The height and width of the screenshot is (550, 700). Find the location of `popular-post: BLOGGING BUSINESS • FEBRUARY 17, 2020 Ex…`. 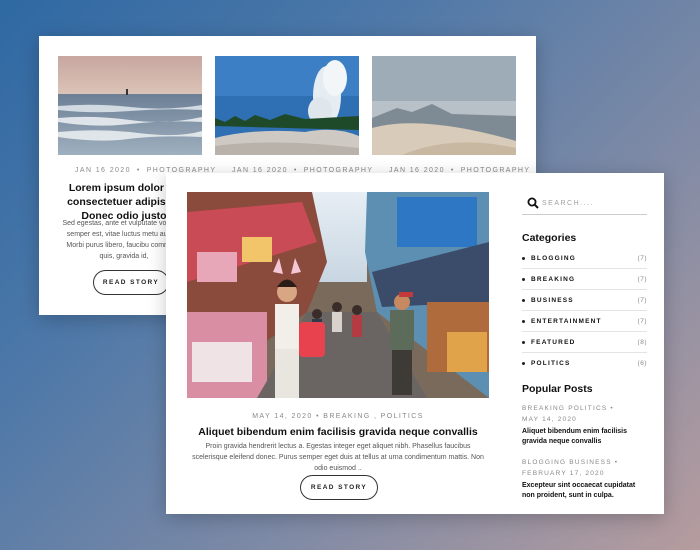

popular-post: BLOGGING BUSINESS • FEBRUARY 17, 2020 Ex… is located at coordinates (584, 479).